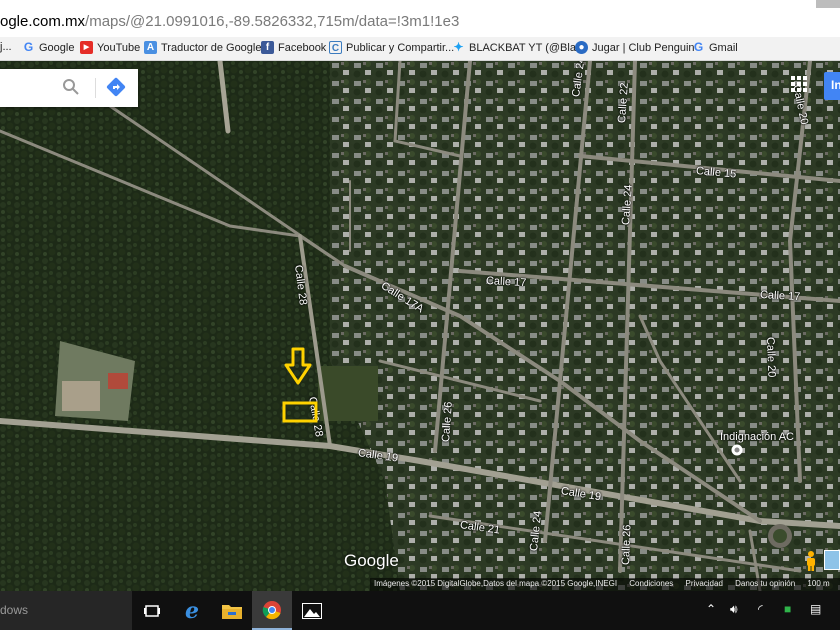  I want to click on street-label-calle-26b: Calle 26, so click(627, 545).